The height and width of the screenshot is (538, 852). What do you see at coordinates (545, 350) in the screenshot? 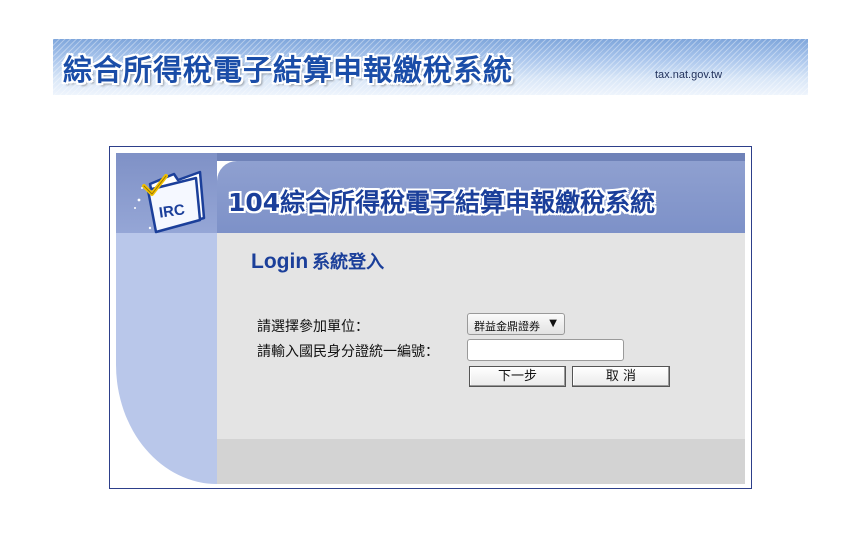
I see `id-number-input` at bounding box center [545, 350].